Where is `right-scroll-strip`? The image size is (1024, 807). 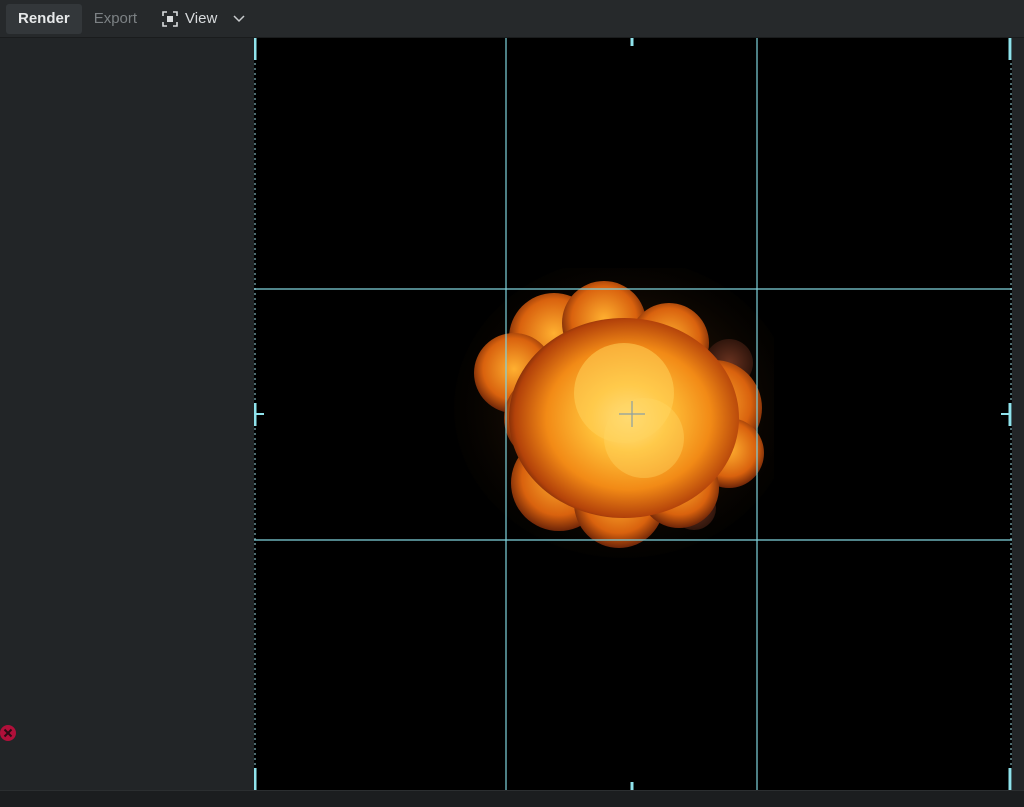 right-scroll-strip is located at coordinates (1018, 414).